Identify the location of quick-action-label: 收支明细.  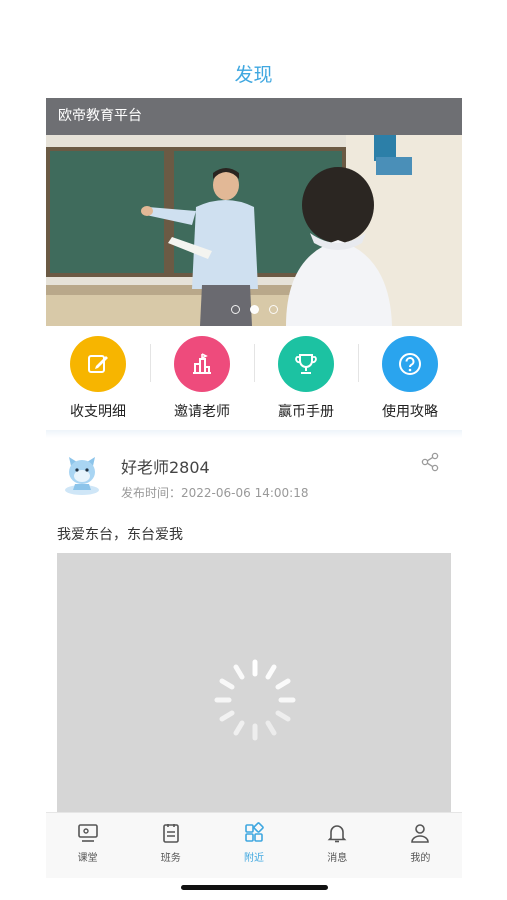
(98, 412).